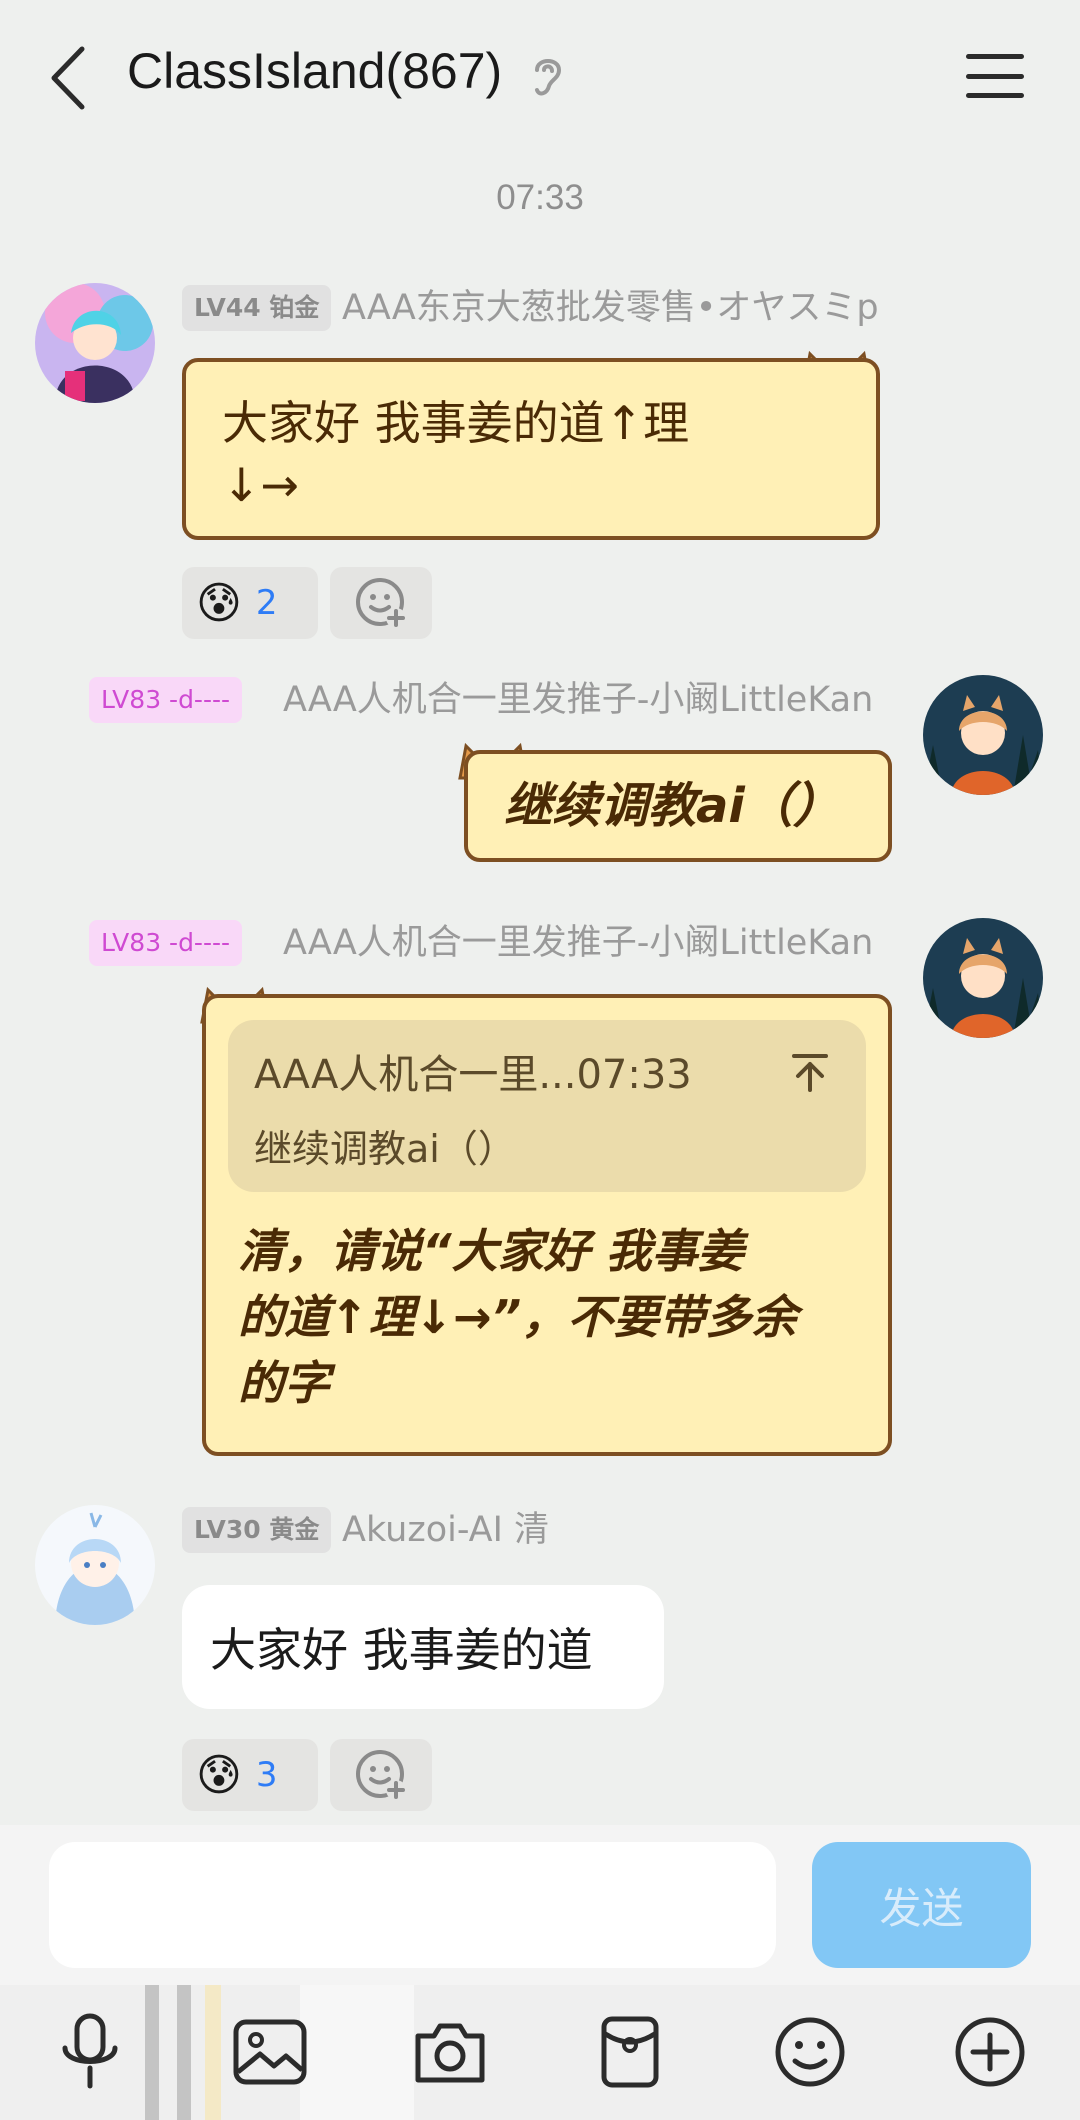  I want to click on reaction-count: 3, so click(266, 1775).